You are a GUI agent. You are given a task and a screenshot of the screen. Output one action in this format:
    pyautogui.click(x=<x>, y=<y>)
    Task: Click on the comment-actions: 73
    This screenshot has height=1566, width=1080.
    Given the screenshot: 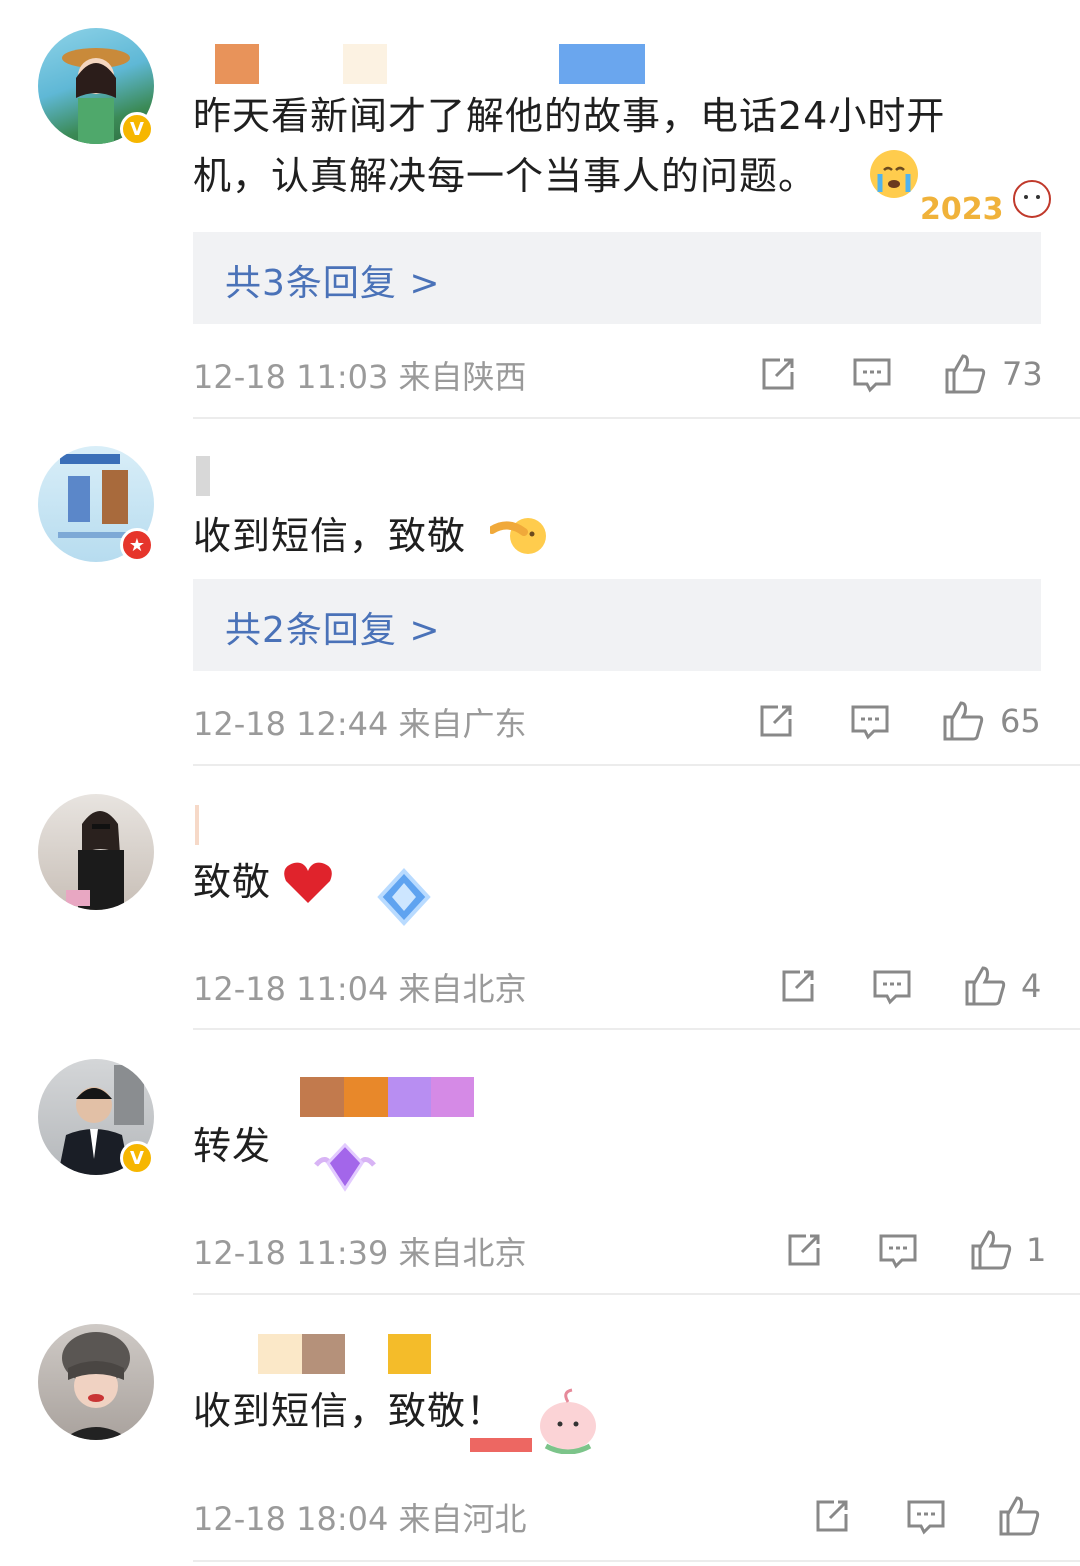 What is the action you would take?
    pyautogui.click(x=901, y=374)
    